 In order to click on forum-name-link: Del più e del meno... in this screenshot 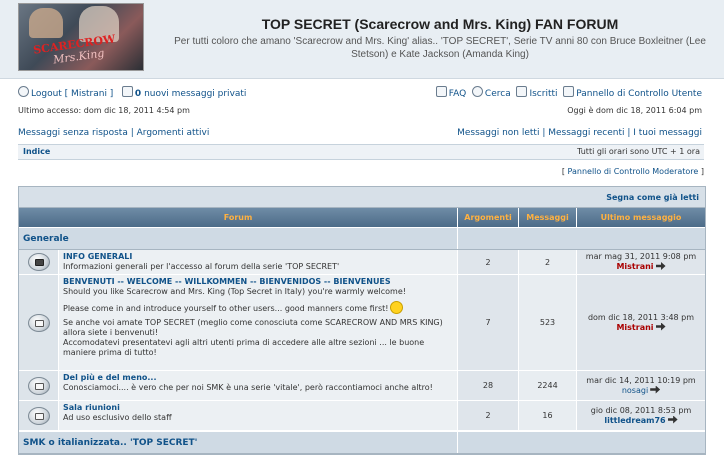, I will do `click(110, 377)`.